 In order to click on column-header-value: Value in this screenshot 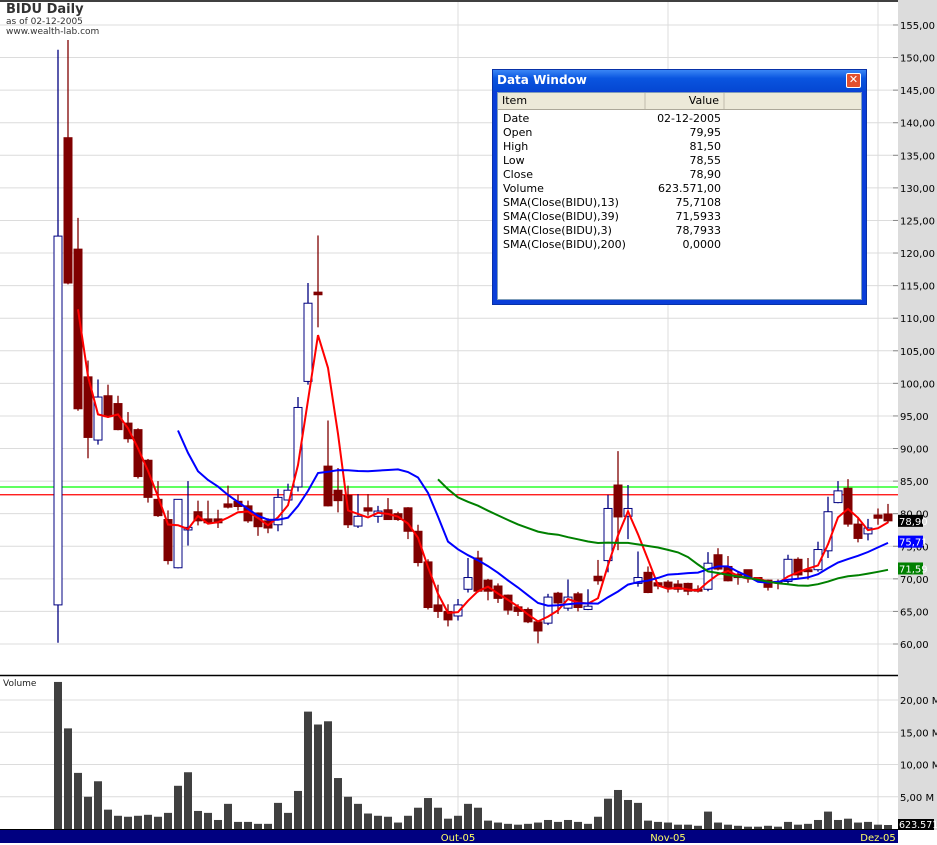, I will do `click(685, 101)`.